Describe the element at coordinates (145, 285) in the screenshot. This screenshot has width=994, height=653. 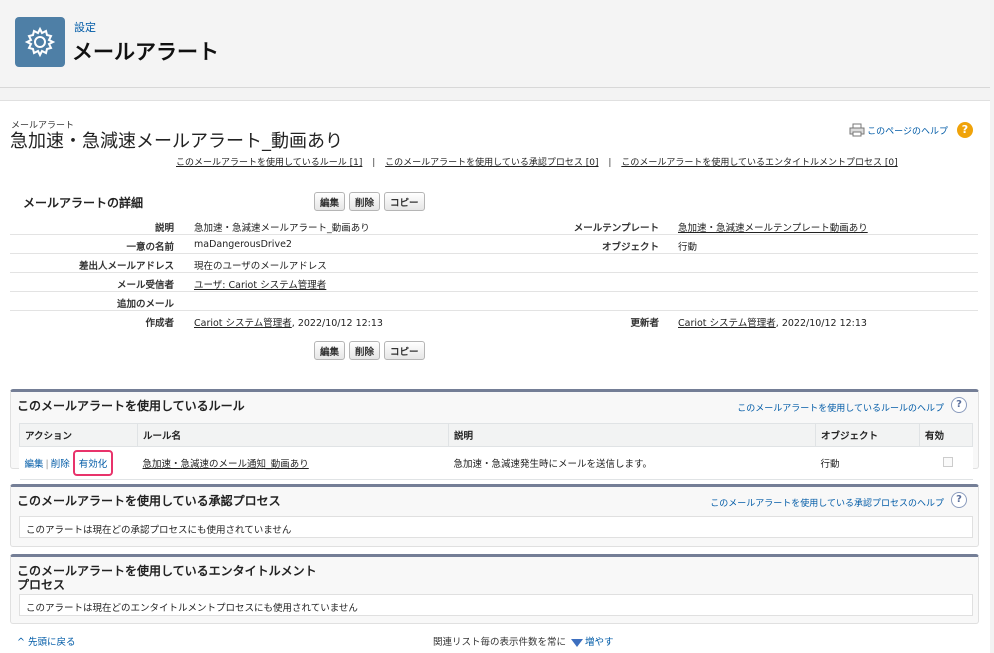
I see `recipient-label: メール受信者` at that location.